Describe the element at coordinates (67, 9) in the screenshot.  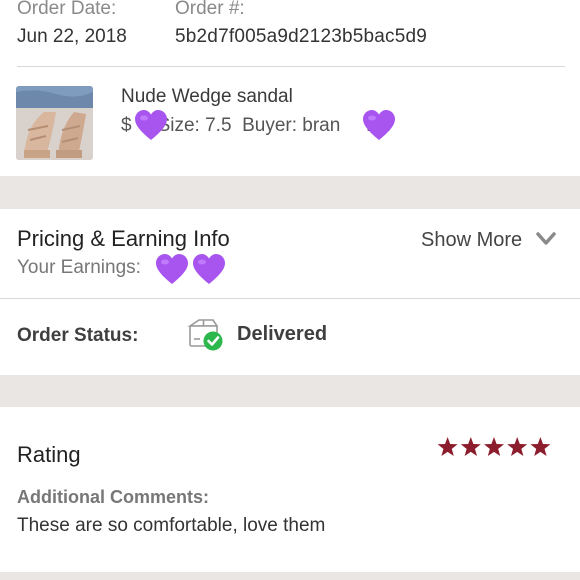
I see `order-date-label: Order Date:` at that location.